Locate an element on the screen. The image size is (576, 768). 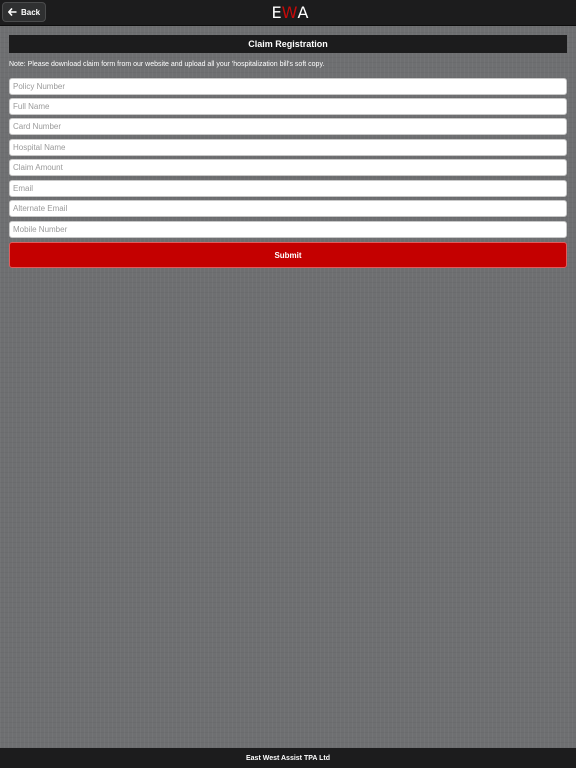
footer: East West Assist TPA Ltd is located at coordinates (288, 758).